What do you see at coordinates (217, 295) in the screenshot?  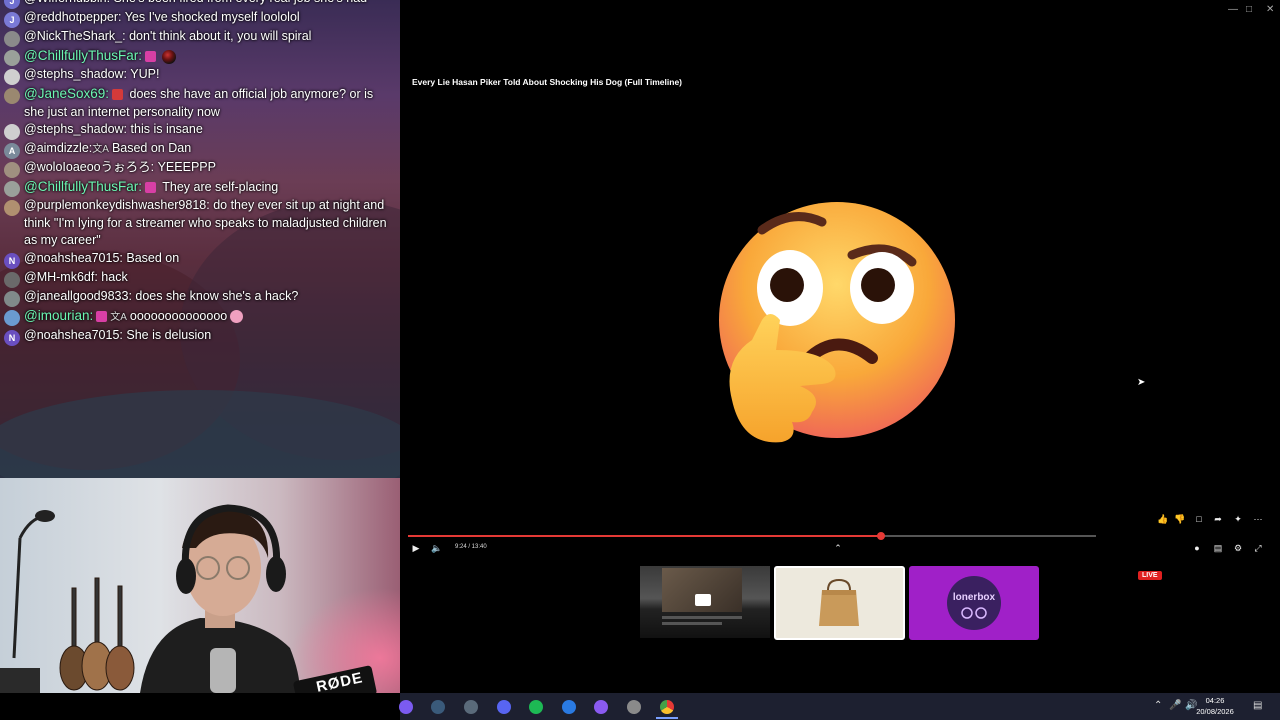 I see `chat-message-text: does she know she's a hack?` at bounding box center [217, 295].